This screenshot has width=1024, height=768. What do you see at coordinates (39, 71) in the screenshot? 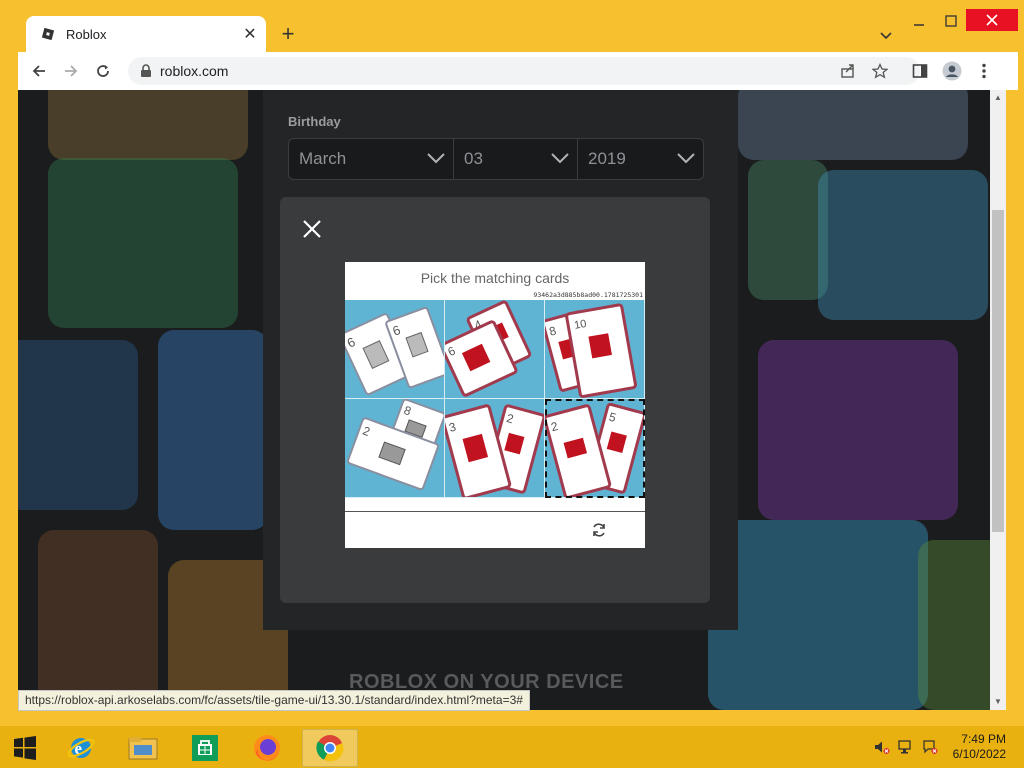
I see `back-arrow-icon` at bounding box center [39, 71].